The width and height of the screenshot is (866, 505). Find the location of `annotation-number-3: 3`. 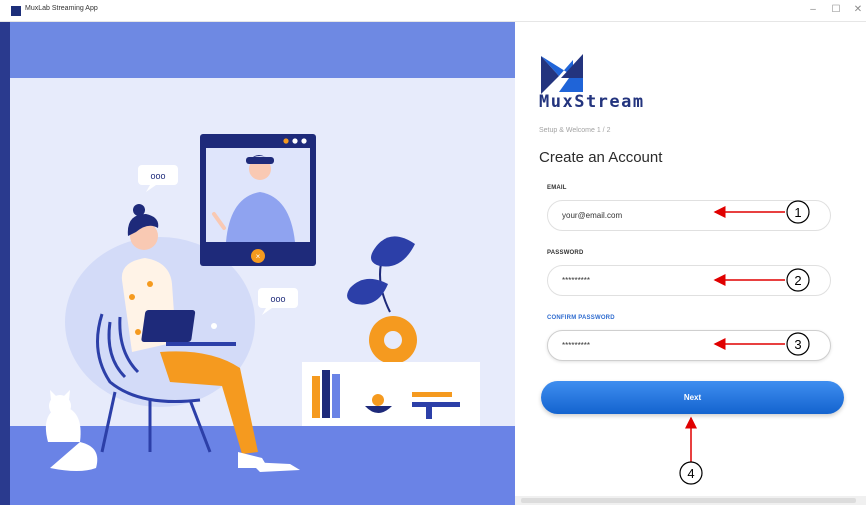

annotation-number-3: 3 is located at coordinates (797, 344).